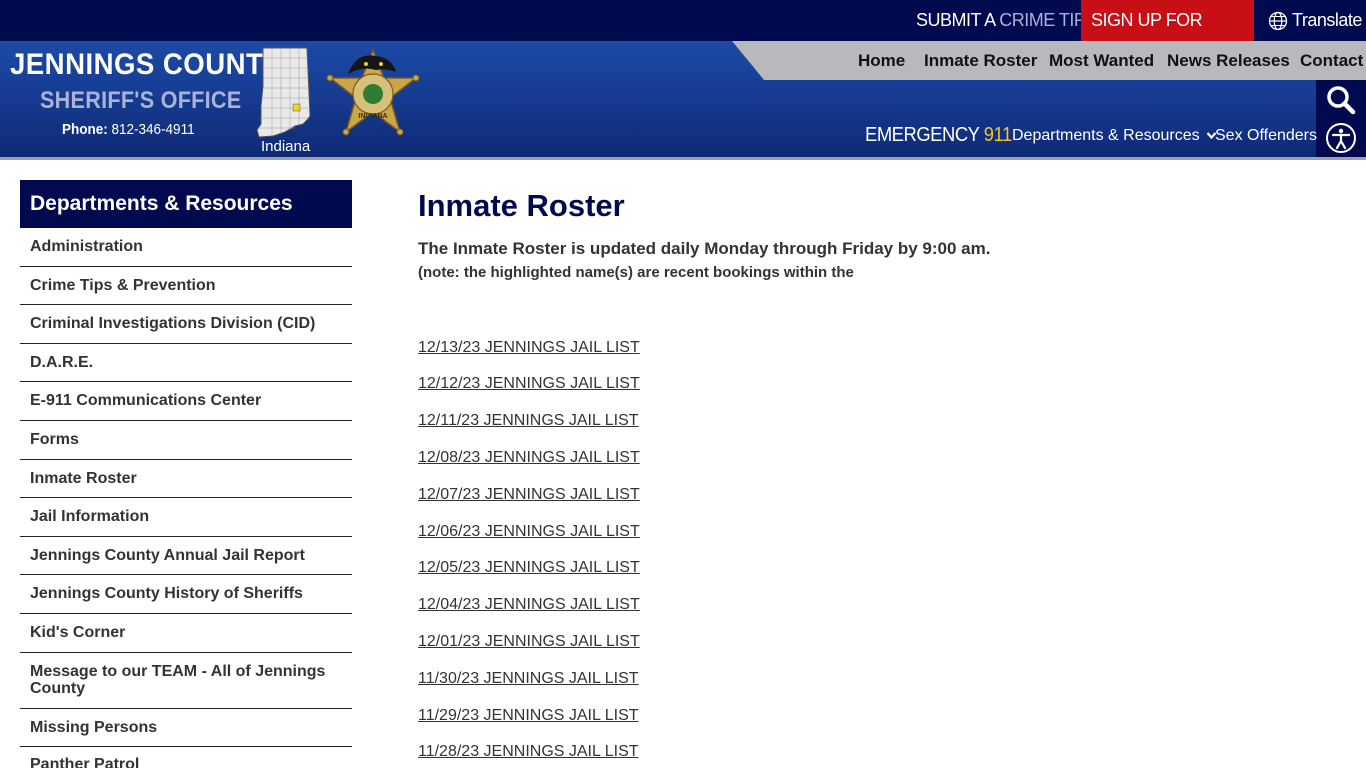 The width and height of the screenshot is (1366, 768). I want to click on jail-list-link: 12/07/23 JENNINGS JAIL LIST, so click(529, 495).